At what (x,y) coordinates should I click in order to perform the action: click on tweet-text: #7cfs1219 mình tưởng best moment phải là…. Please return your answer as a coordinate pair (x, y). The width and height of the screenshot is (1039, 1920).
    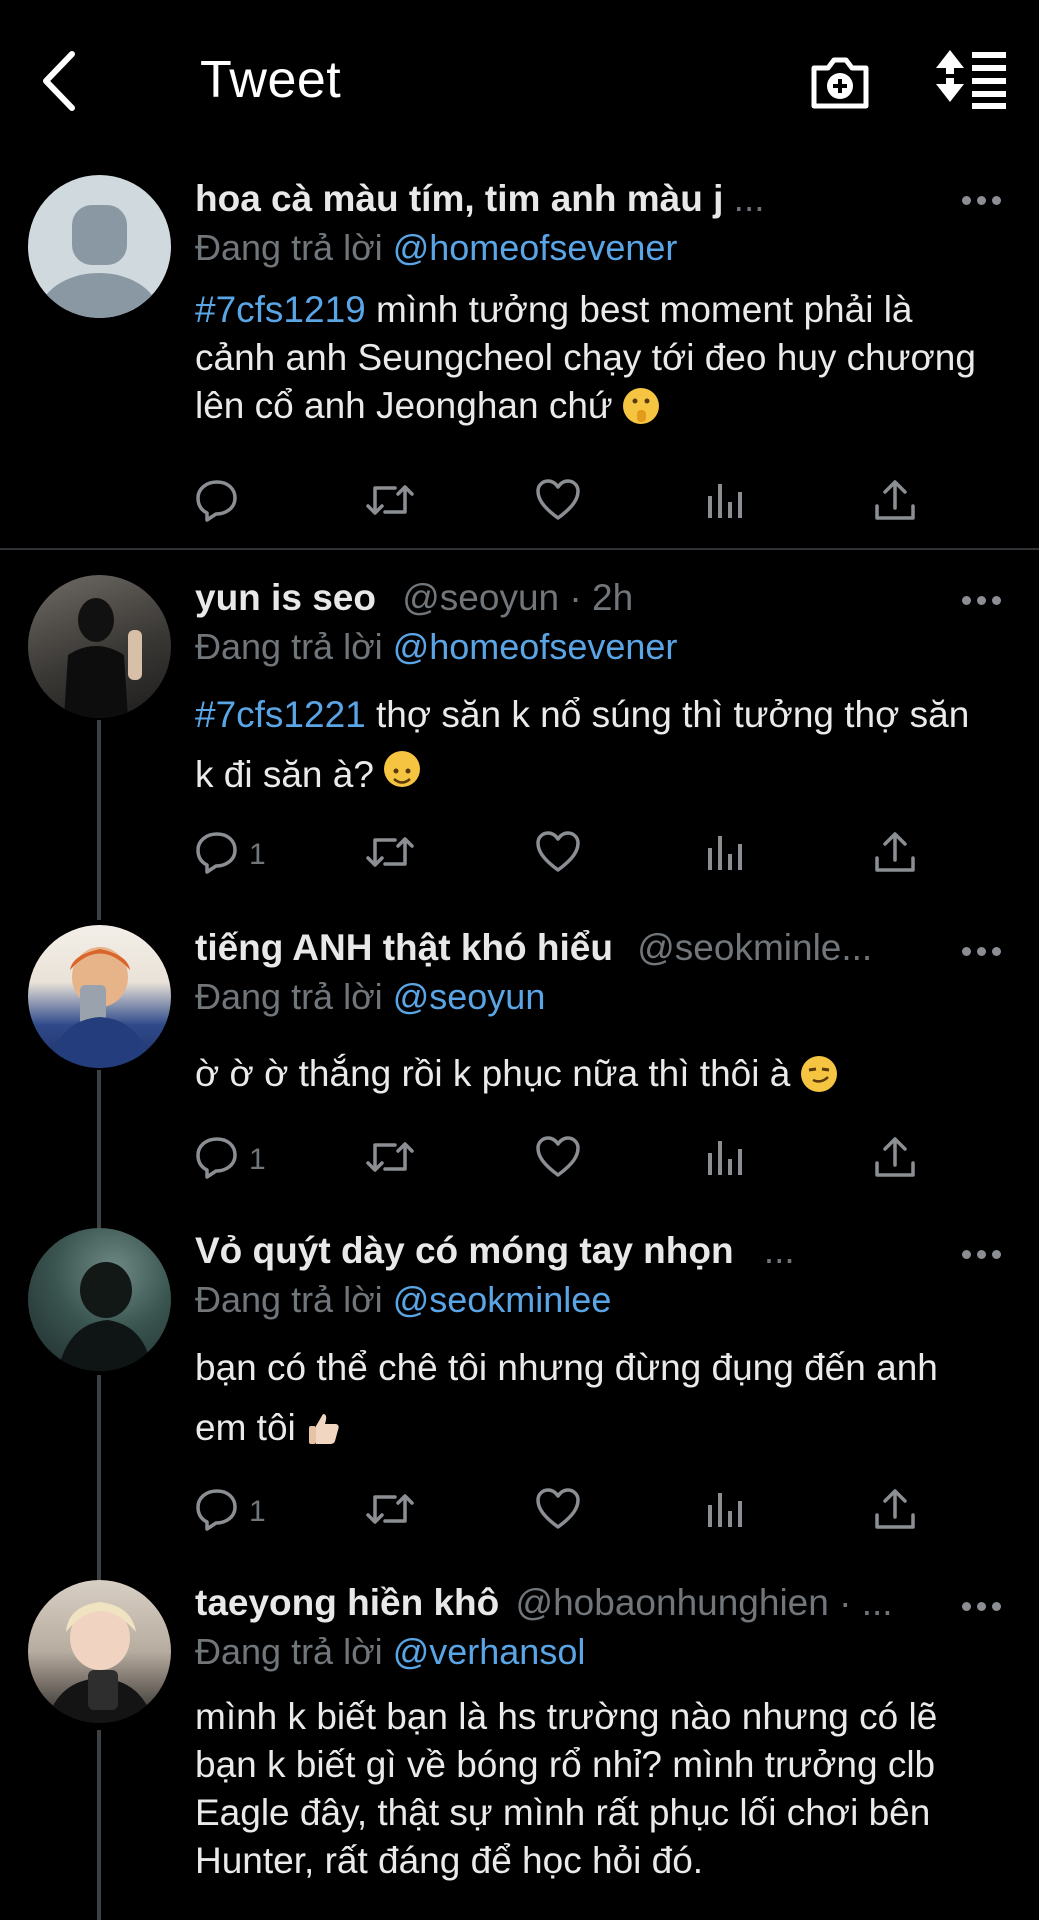
    Looking at the image, I should click on (585, 357).